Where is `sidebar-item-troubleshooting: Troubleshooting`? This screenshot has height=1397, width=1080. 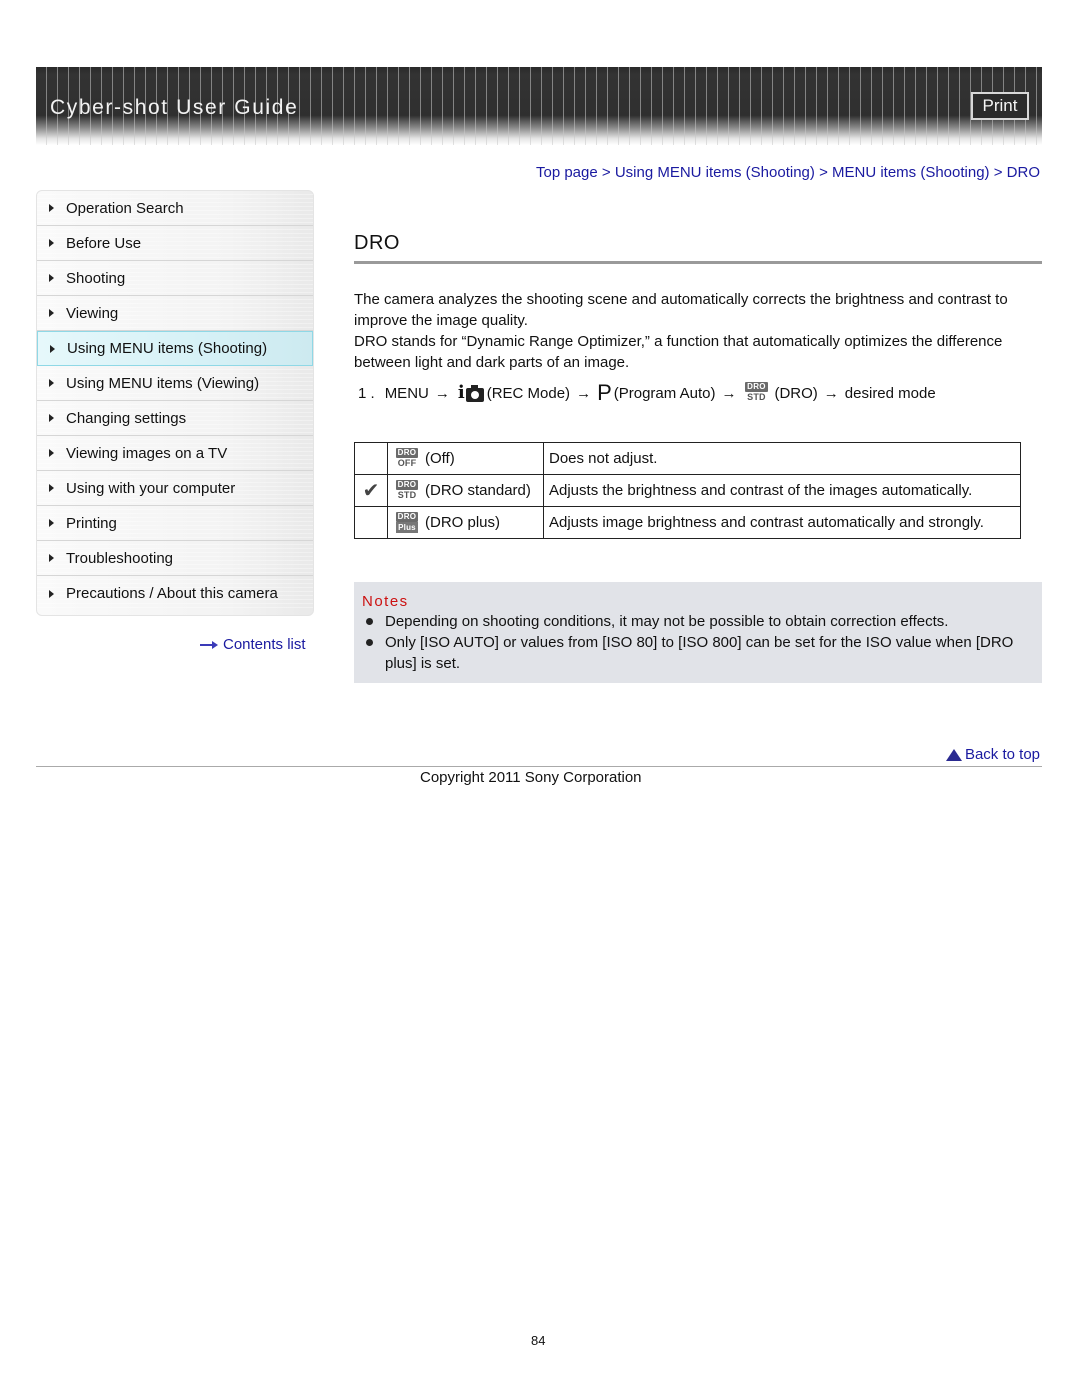 sidebar-item-troubleshooting: Troubleshooting is located at coordinates (175, 558).